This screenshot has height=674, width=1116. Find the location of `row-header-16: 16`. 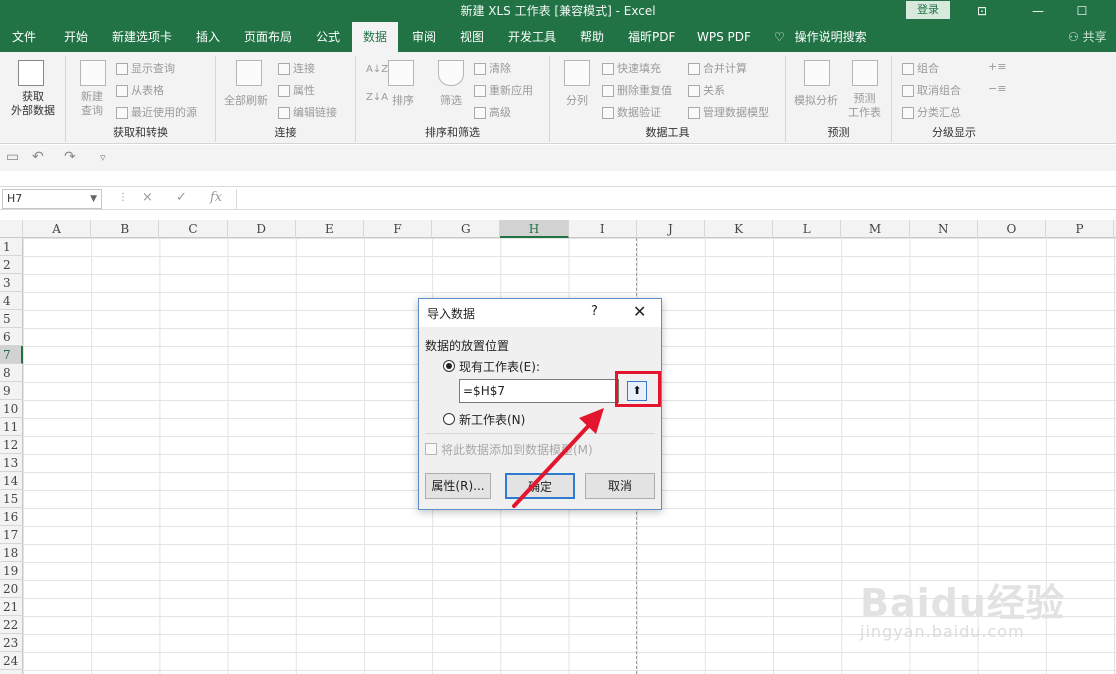

row-header-16: 16 is located at coordinates (11, 517).